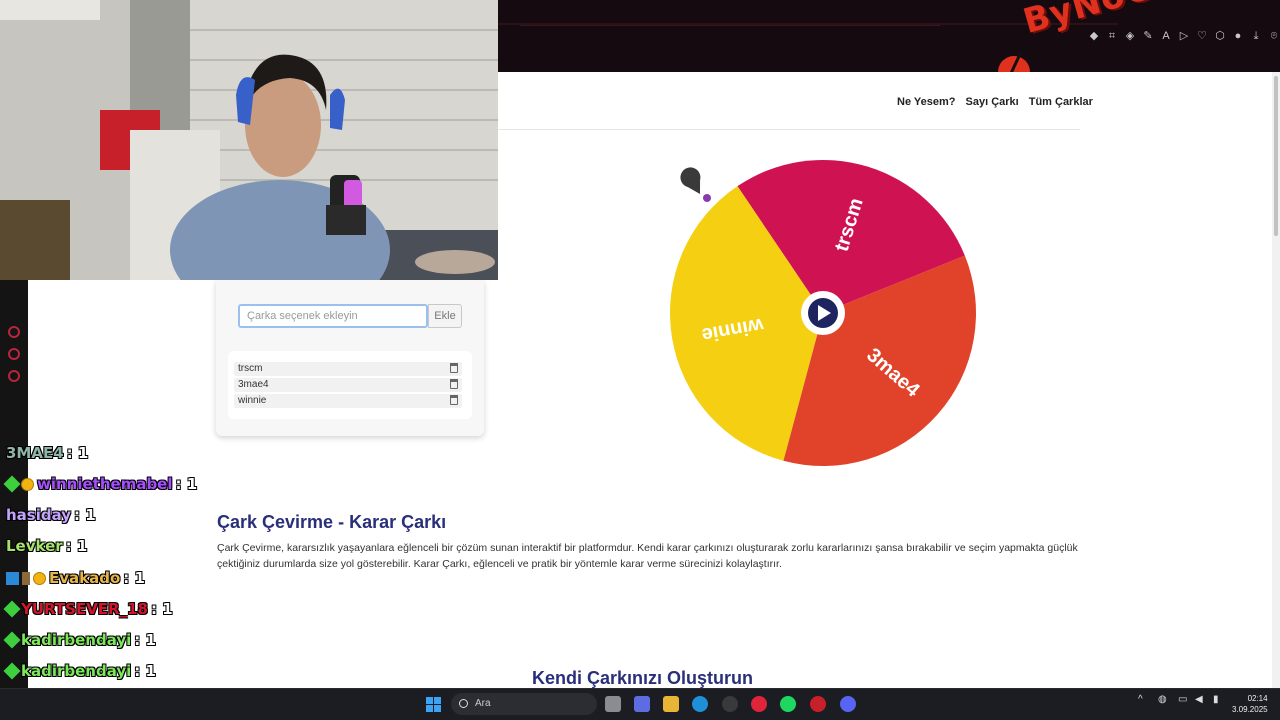 Image resolution: width=1280 pixels, height=720 pixels. I want to click on translate-icon: A, so click(1166, 36).